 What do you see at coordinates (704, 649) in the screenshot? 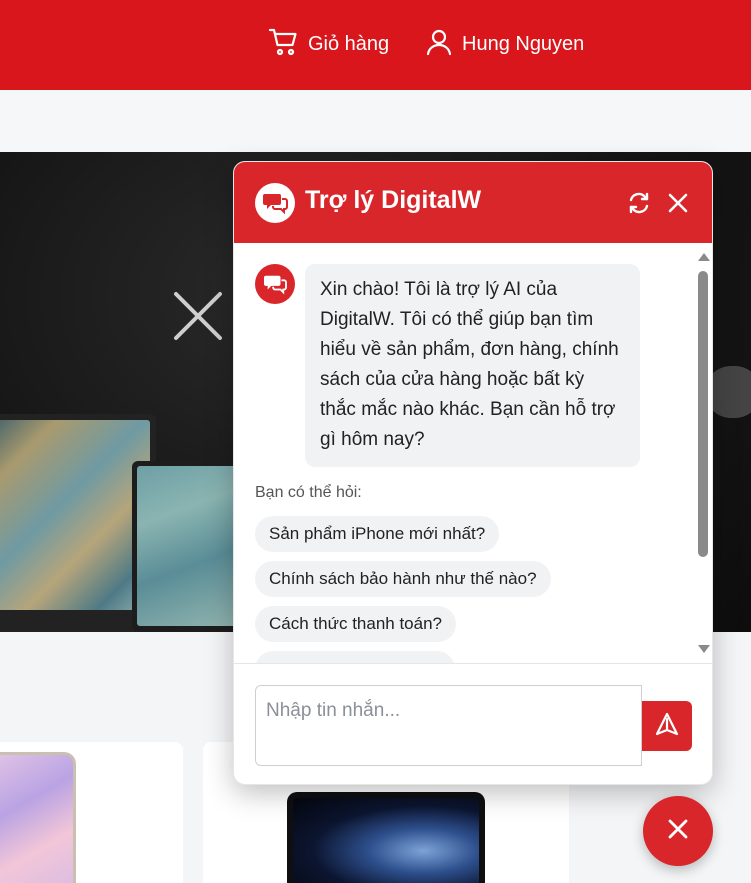
I see `scroll-down-icon` at bounding box center [704, 649].